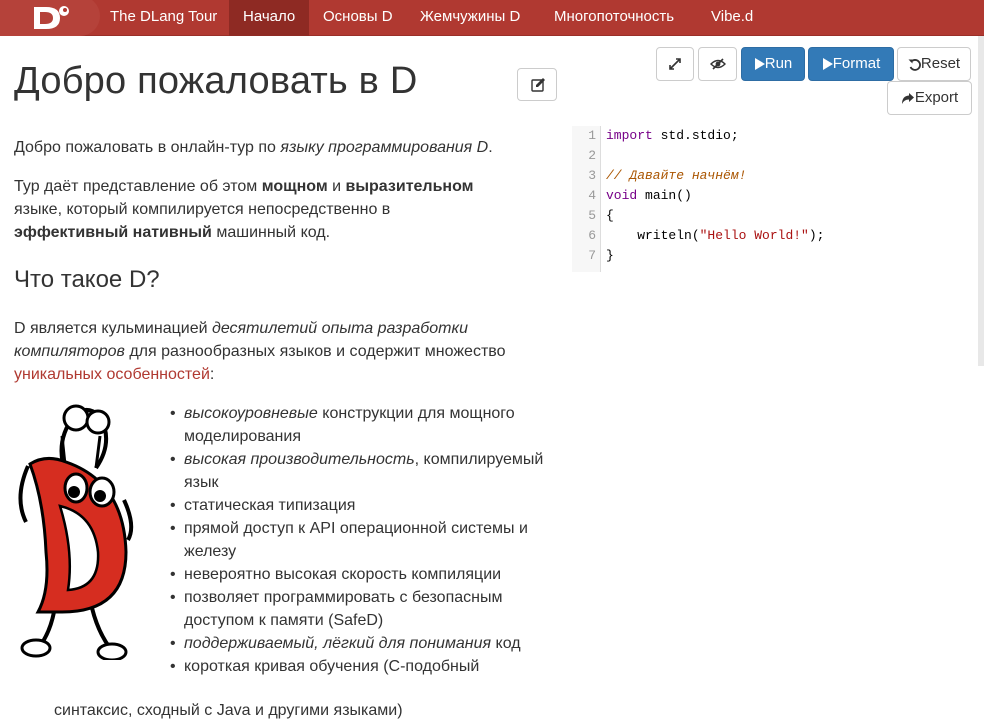 This screenshot has width=984, height=720. Describe the element at coordinates (113, 232) in the screenshot. I see `p2-bold-efficient: эффективный нативный` at that location.